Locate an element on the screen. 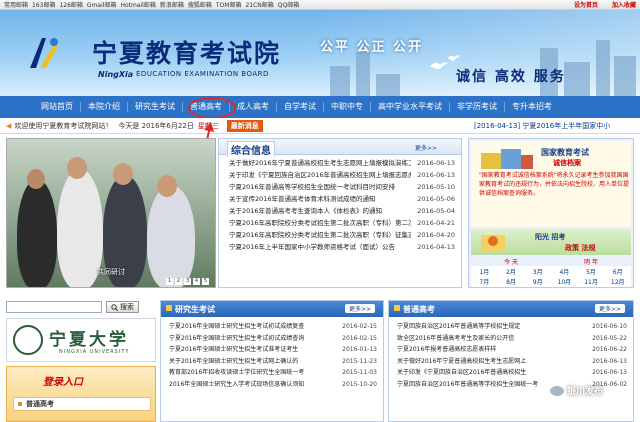 This screenshot has width=640, height=422. news-item-date: 2016-04-13 is located at coordinates (436, 247).